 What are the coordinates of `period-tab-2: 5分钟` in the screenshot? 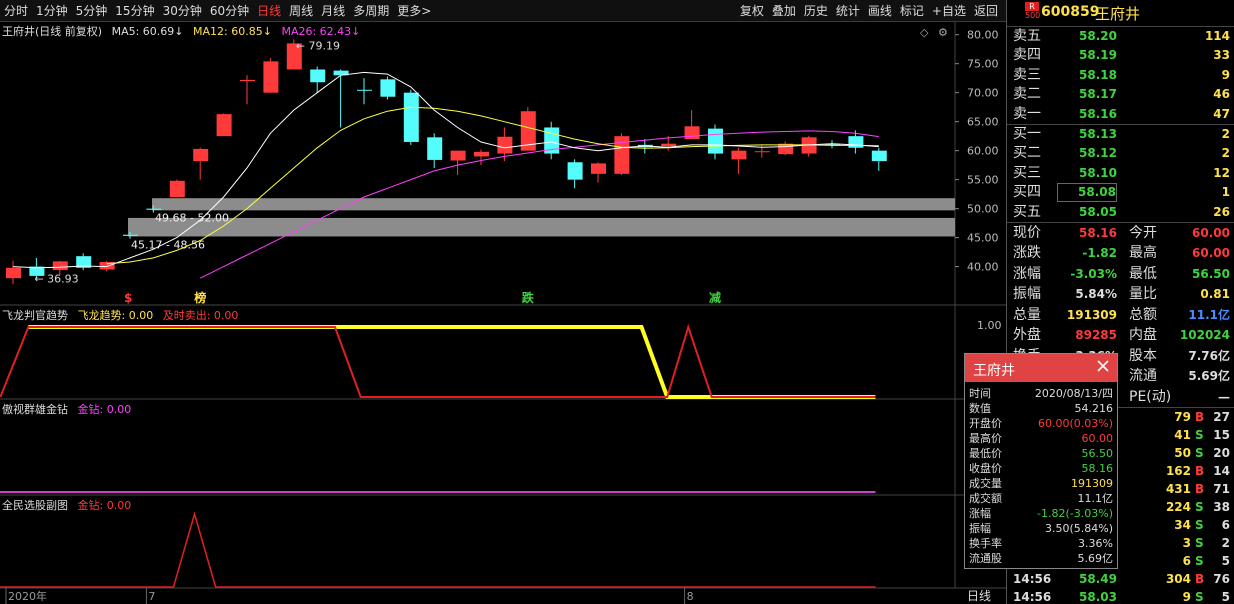 It's located at (92, 11).